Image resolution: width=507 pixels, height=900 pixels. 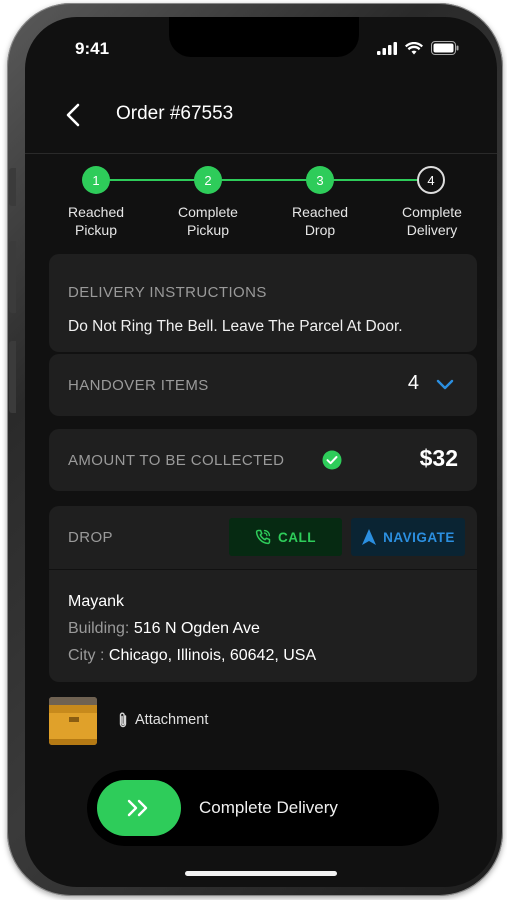 I want to click on call-button: CALL, so click(x=285, y=537).